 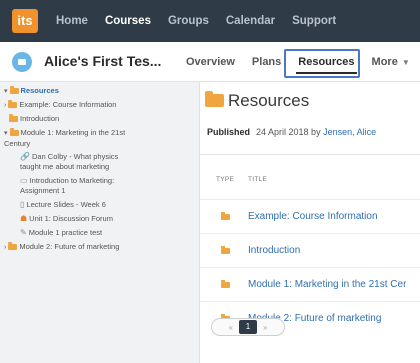 What do you see at coordinates (65, 232) in the screenshot?
I see `tree-item-label: Module 1 practice test` at bounding box center [65, 232].